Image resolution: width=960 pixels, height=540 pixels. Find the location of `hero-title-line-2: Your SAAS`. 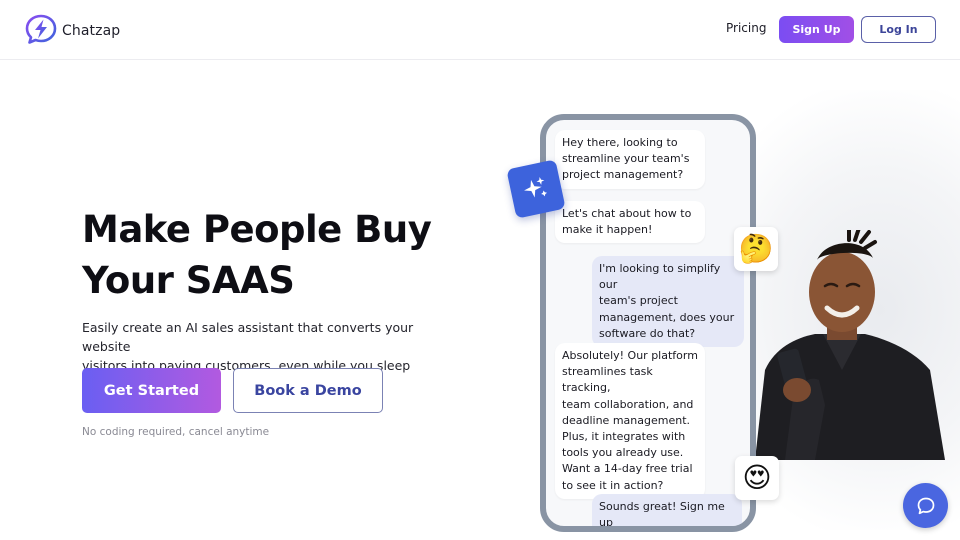

hero-title-line-2: Your SAAS is located at coordinates (188, 280).